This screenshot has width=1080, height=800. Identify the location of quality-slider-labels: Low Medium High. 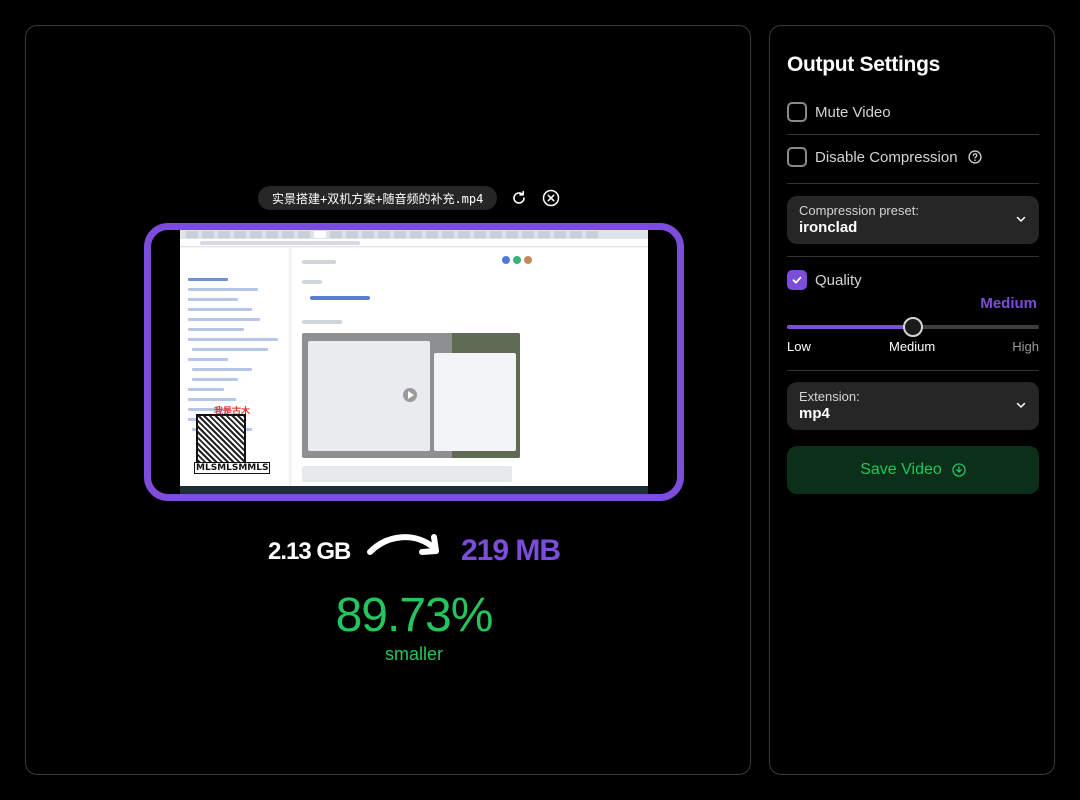
(913, 348).